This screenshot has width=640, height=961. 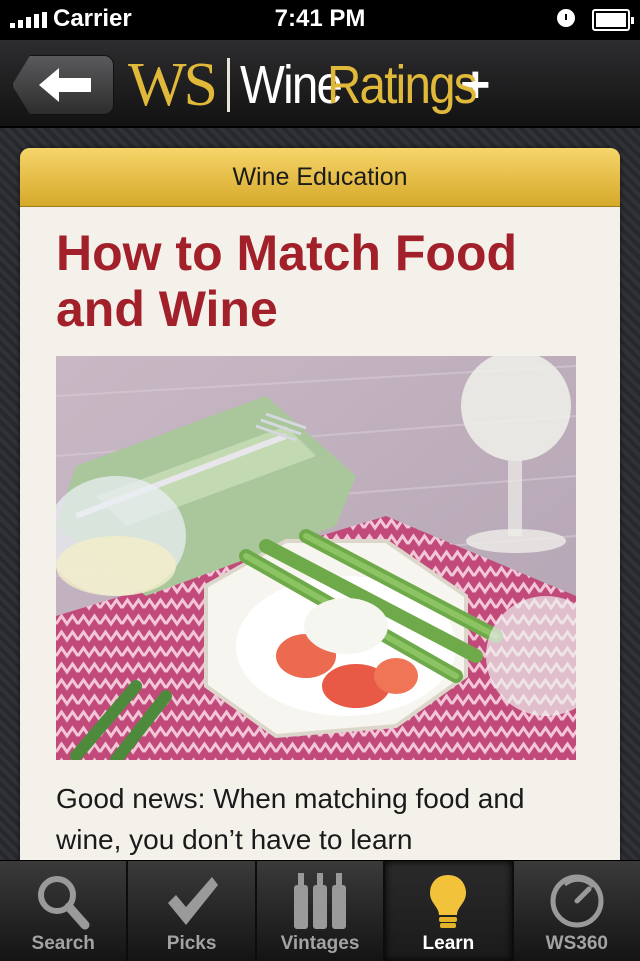 I want to click on tab-ws360: WS360, so click(x=577, y=911).